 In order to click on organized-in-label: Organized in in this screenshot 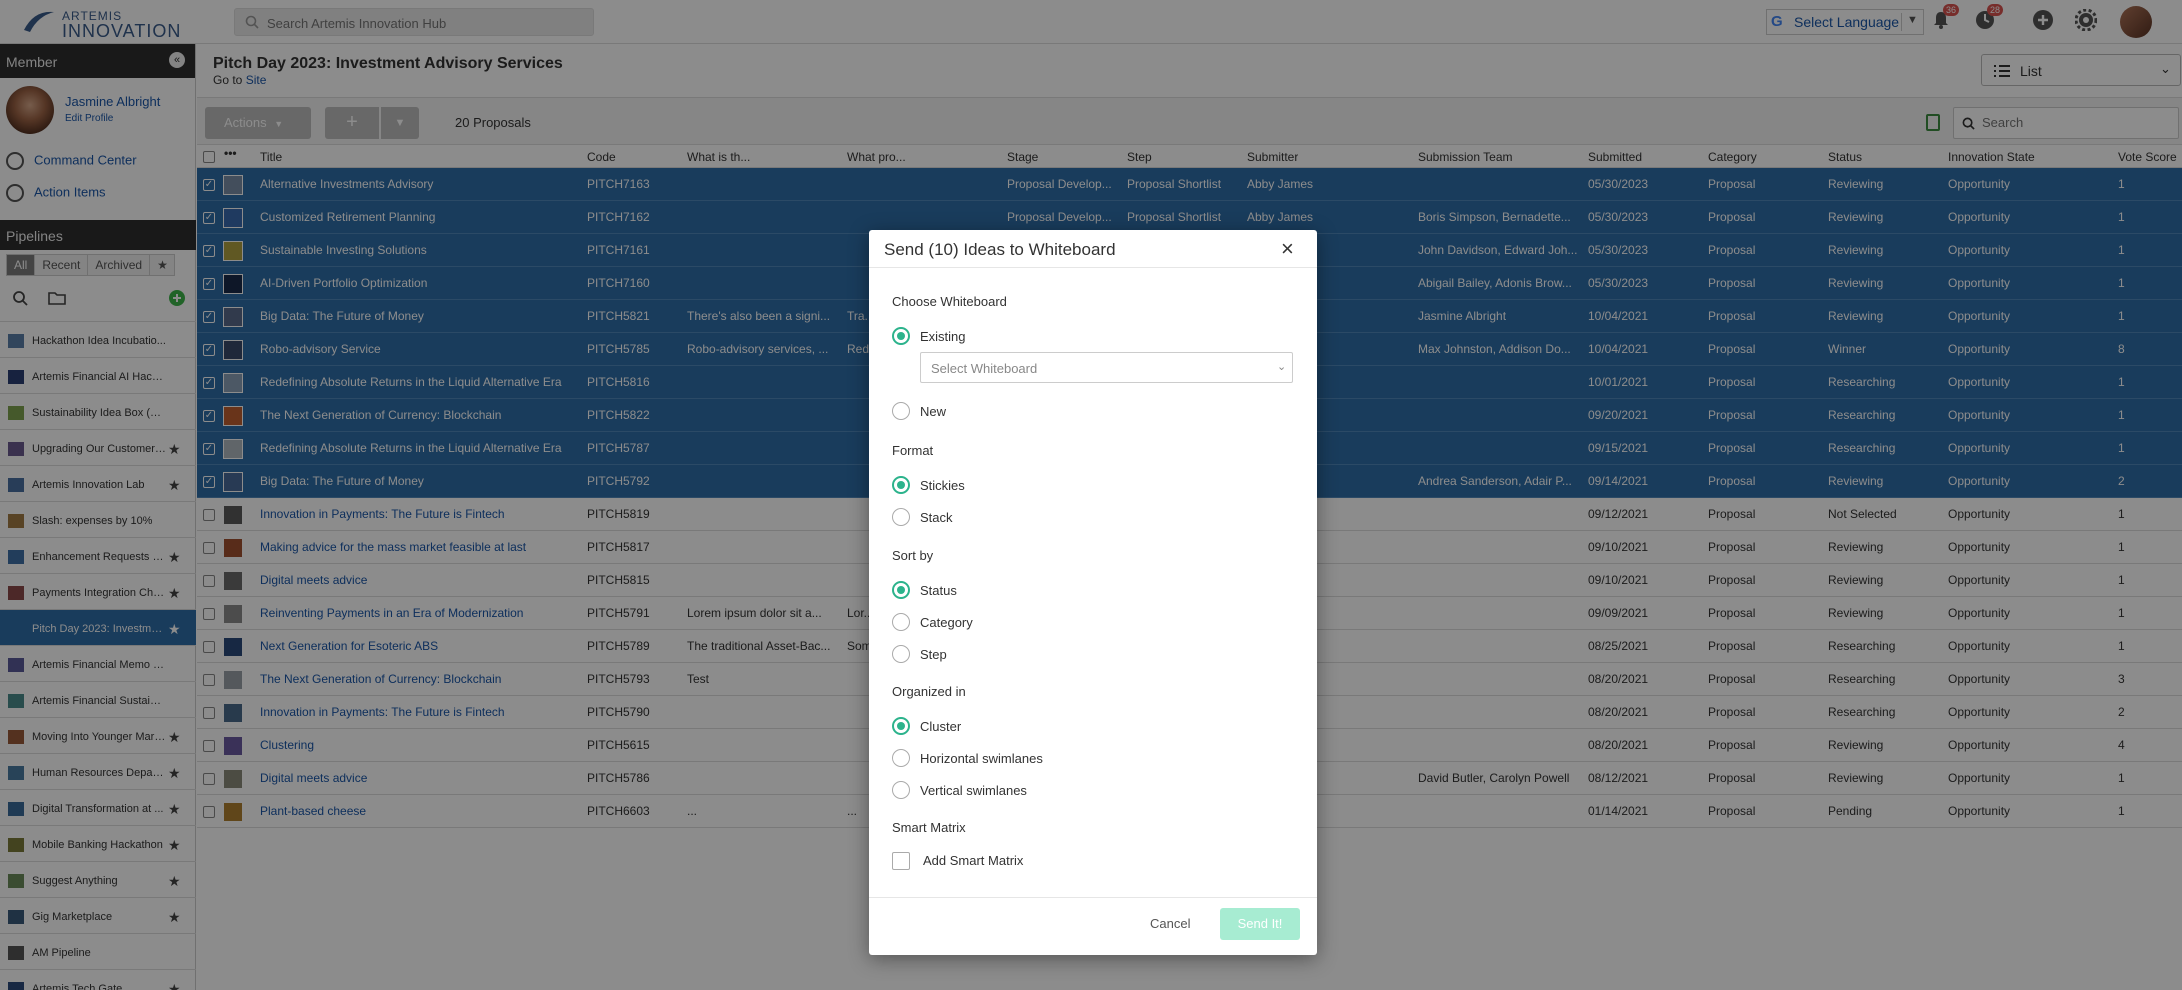, I will do `click(929, 691)`.